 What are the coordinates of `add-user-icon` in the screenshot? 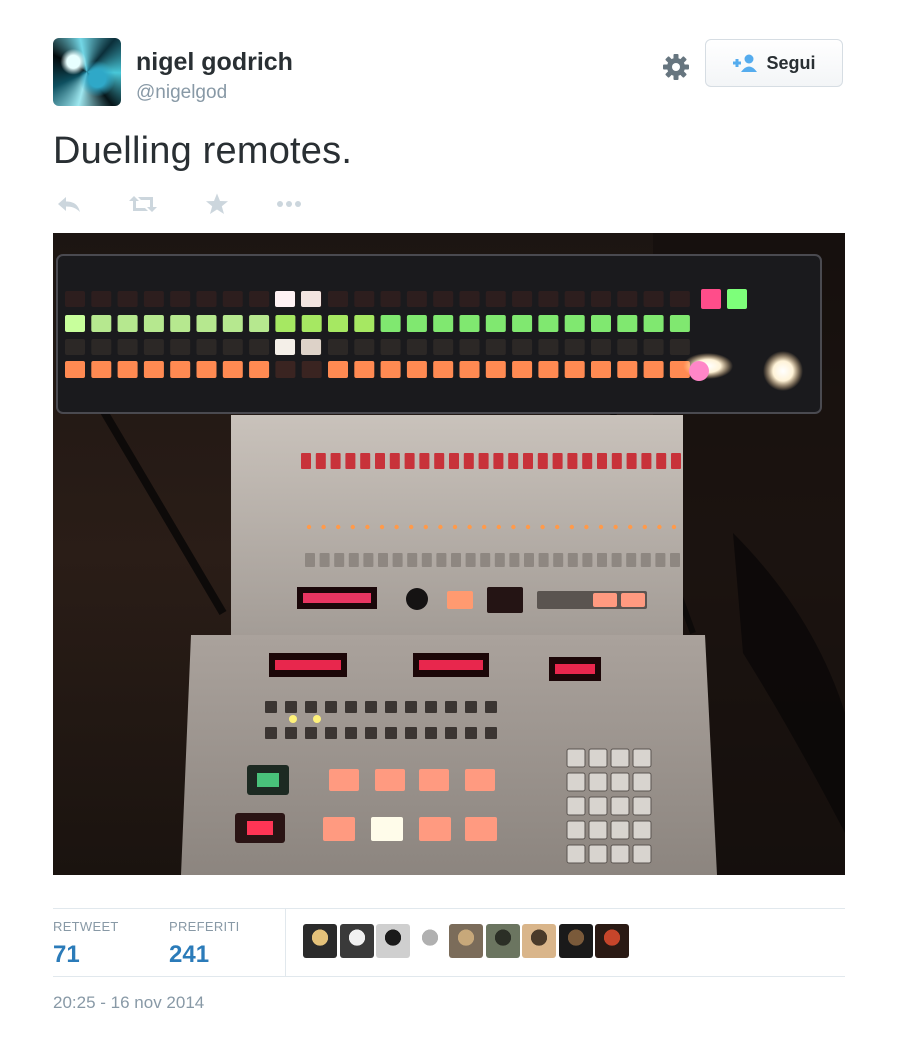 It's located at (745, 63).